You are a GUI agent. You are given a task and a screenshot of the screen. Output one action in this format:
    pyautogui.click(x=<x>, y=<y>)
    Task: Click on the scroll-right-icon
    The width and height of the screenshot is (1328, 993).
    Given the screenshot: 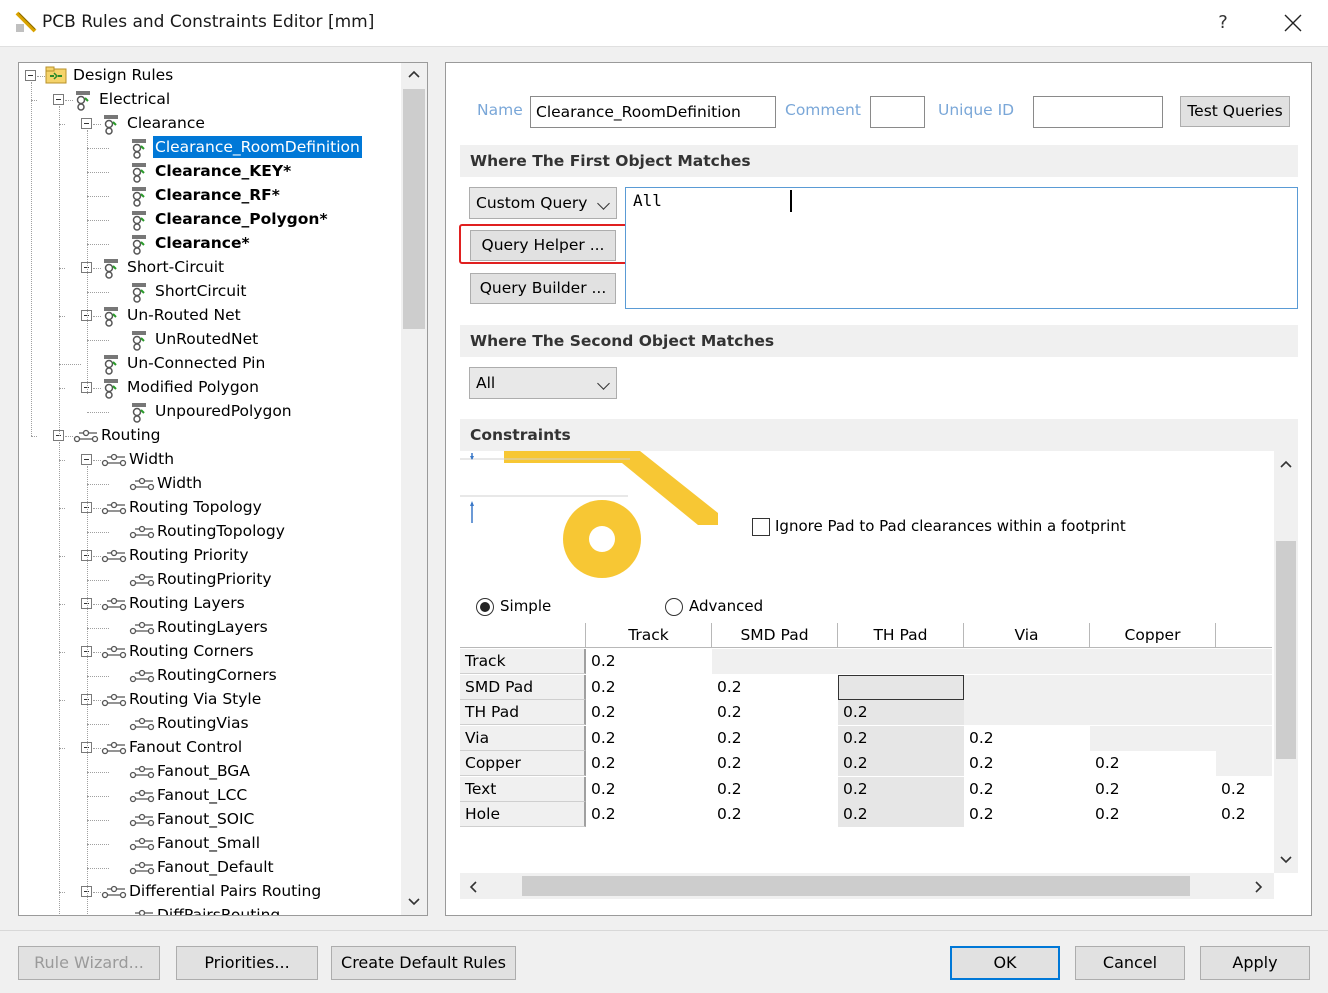 What is the action you would take?
    pyautogui.click(x=1259, y=887)
    